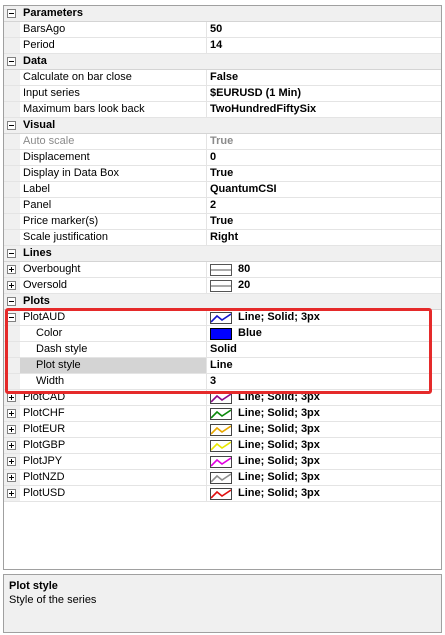 This screenshot has width=445, height=635. I want to click on property-row-plot-style: Plot style Line, so click(222, 366).